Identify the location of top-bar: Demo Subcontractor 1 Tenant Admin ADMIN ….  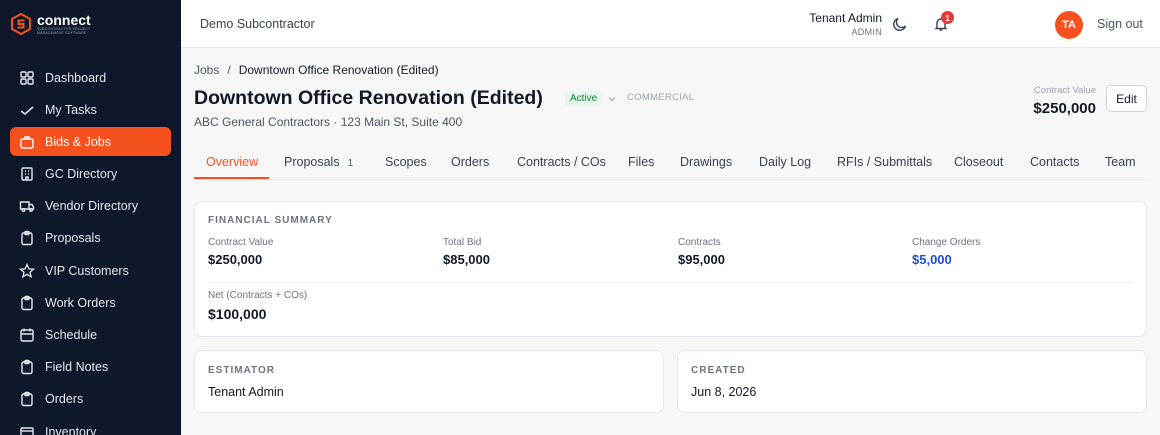
(670, 24).